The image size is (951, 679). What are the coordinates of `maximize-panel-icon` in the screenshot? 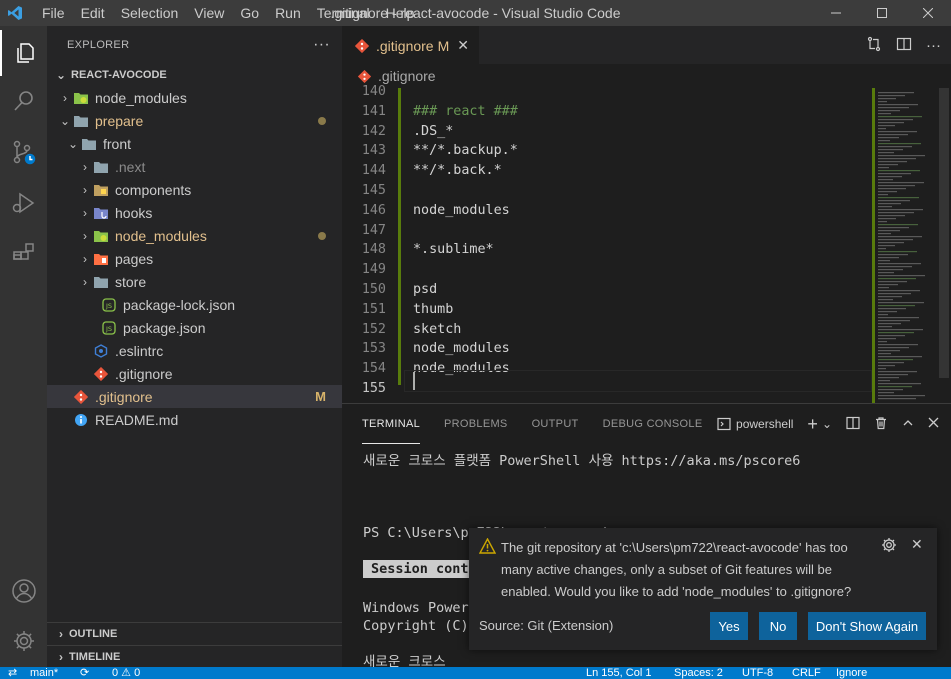 It's located at (908, 424).